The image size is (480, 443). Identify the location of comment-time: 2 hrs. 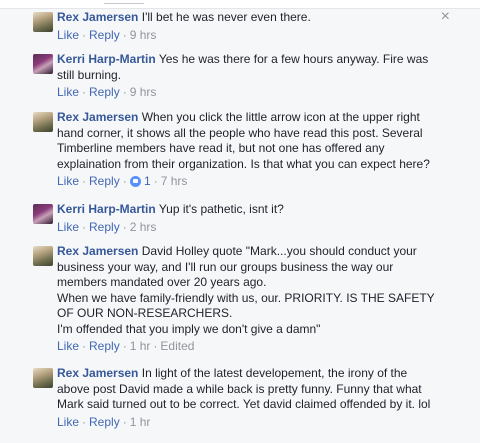
(143, 227).